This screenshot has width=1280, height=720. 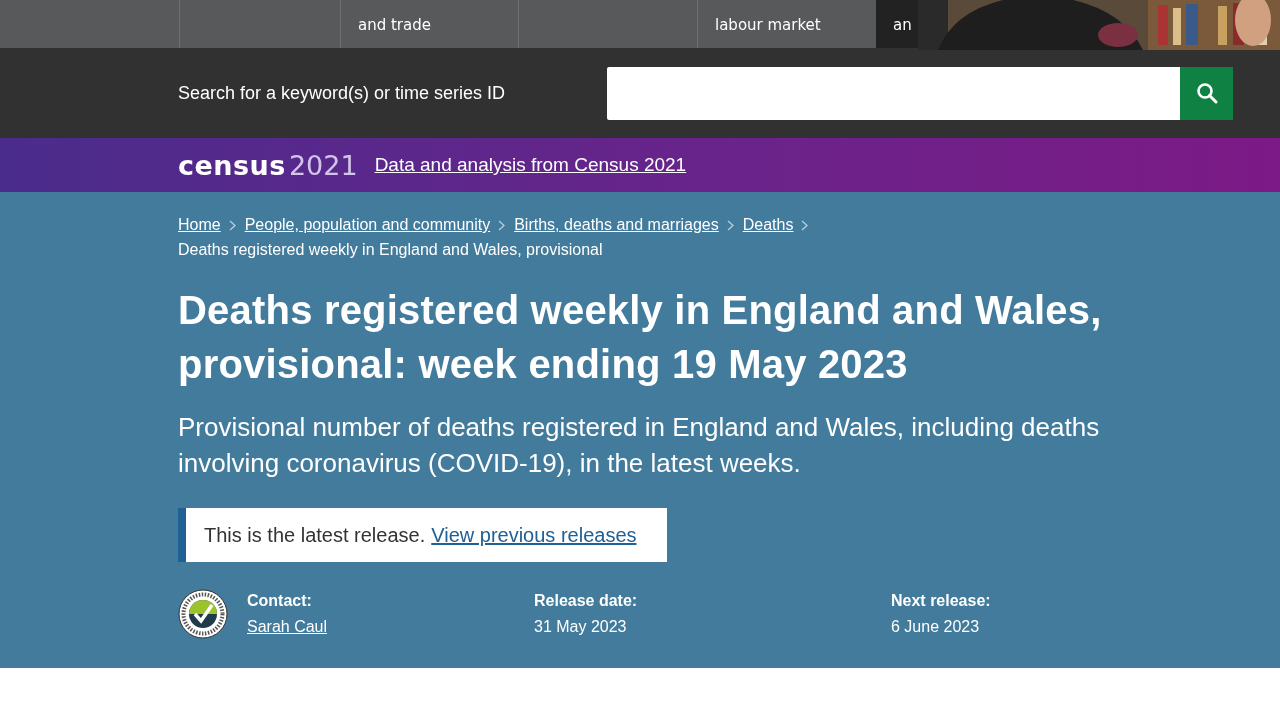 I want to click on breadcrumb-link: Deaths, so click(x=768, y=225).